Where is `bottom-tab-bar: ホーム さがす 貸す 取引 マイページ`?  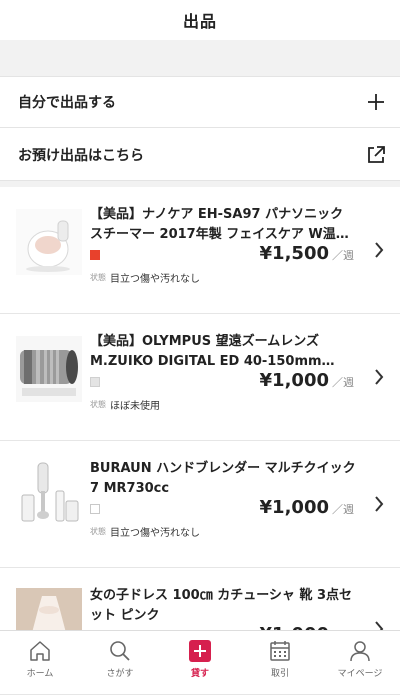
bottom-tab-bar: ホーム さがす 貸す 取引 マイページ is located at coordinates (200, 657).